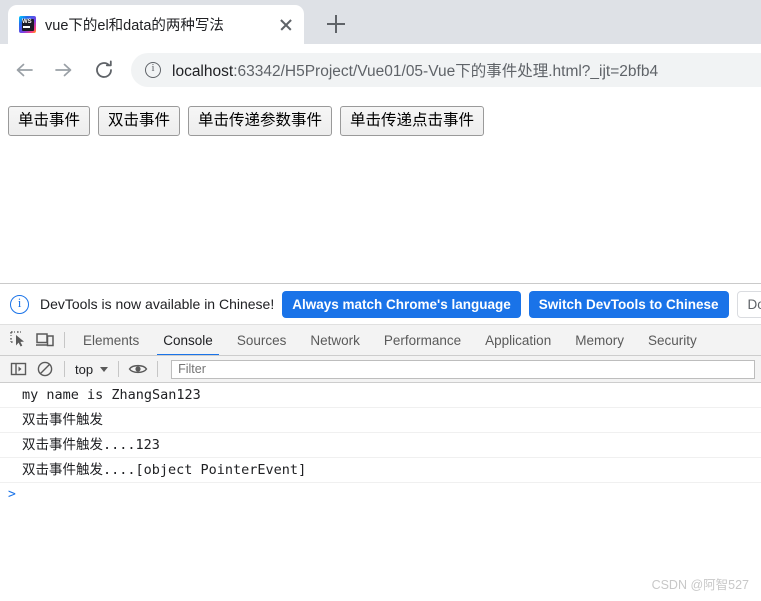 This screenshot has height=601, width=761. Describe the element at coordinates (260, 121) in the screenshot. I see `click-with-param-button: 单击传递参数事件` at that location.